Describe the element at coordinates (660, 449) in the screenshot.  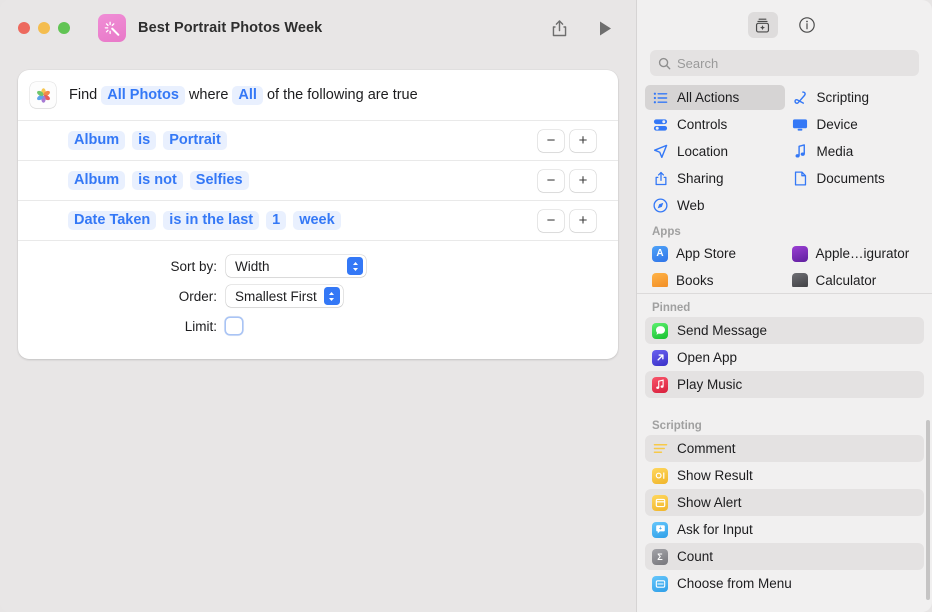
I see `comment-icon` at that location.